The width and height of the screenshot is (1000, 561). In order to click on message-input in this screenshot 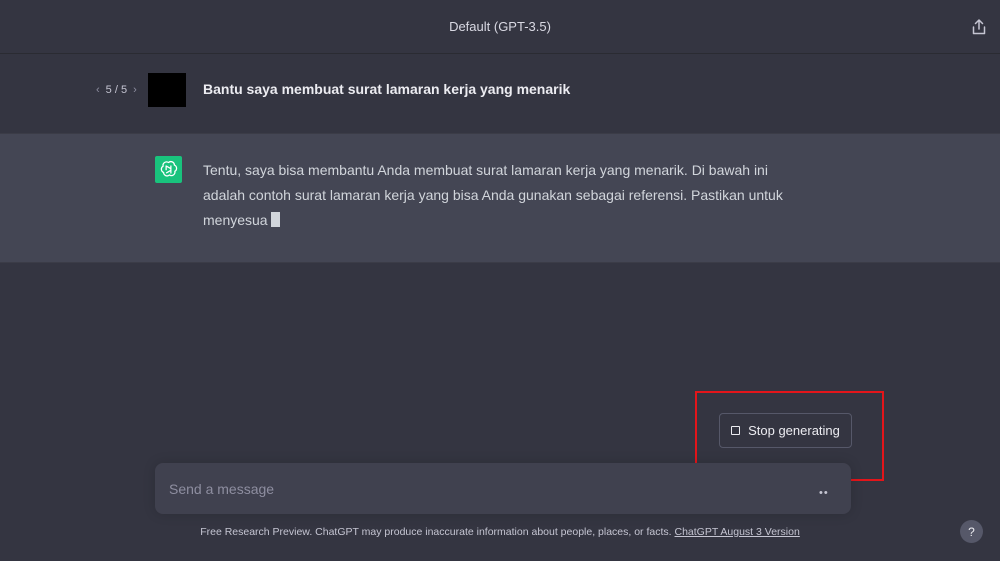, I will do `click(479, 488)`.